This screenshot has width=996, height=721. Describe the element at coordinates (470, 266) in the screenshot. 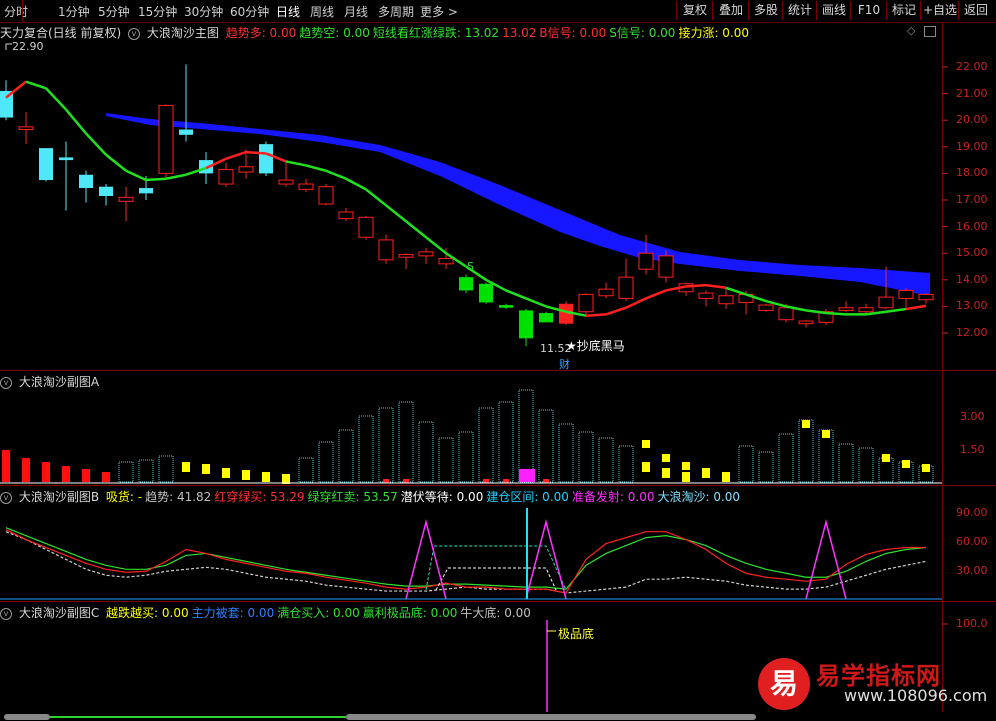

I see `sell-signal-label: S` at that location.